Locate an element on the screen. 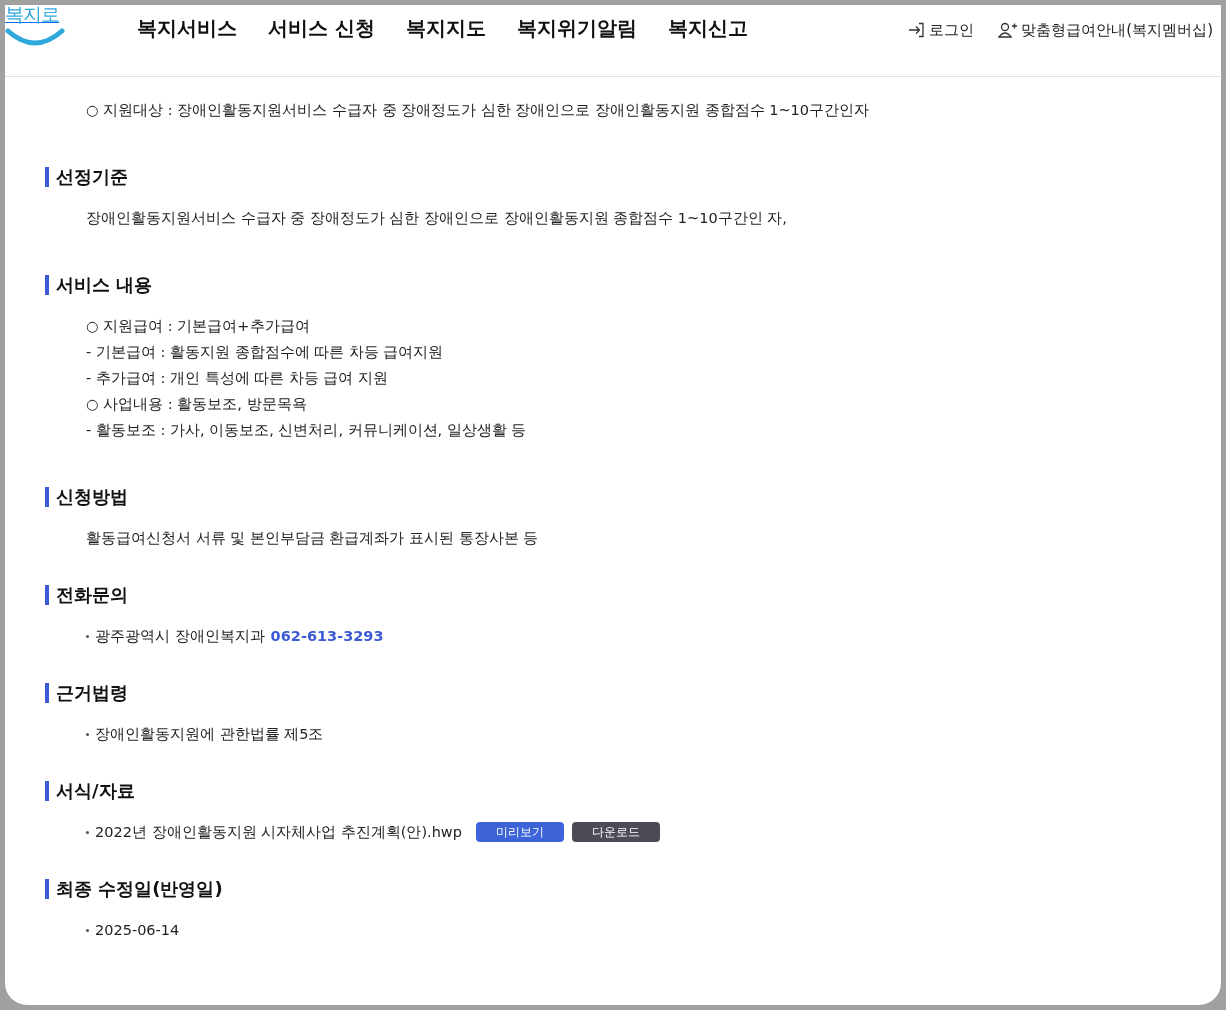  body-text: - 기본급여 : 활동지원 종합점수에 따른 차등 급여지원 is located at coordinates (265, 352).